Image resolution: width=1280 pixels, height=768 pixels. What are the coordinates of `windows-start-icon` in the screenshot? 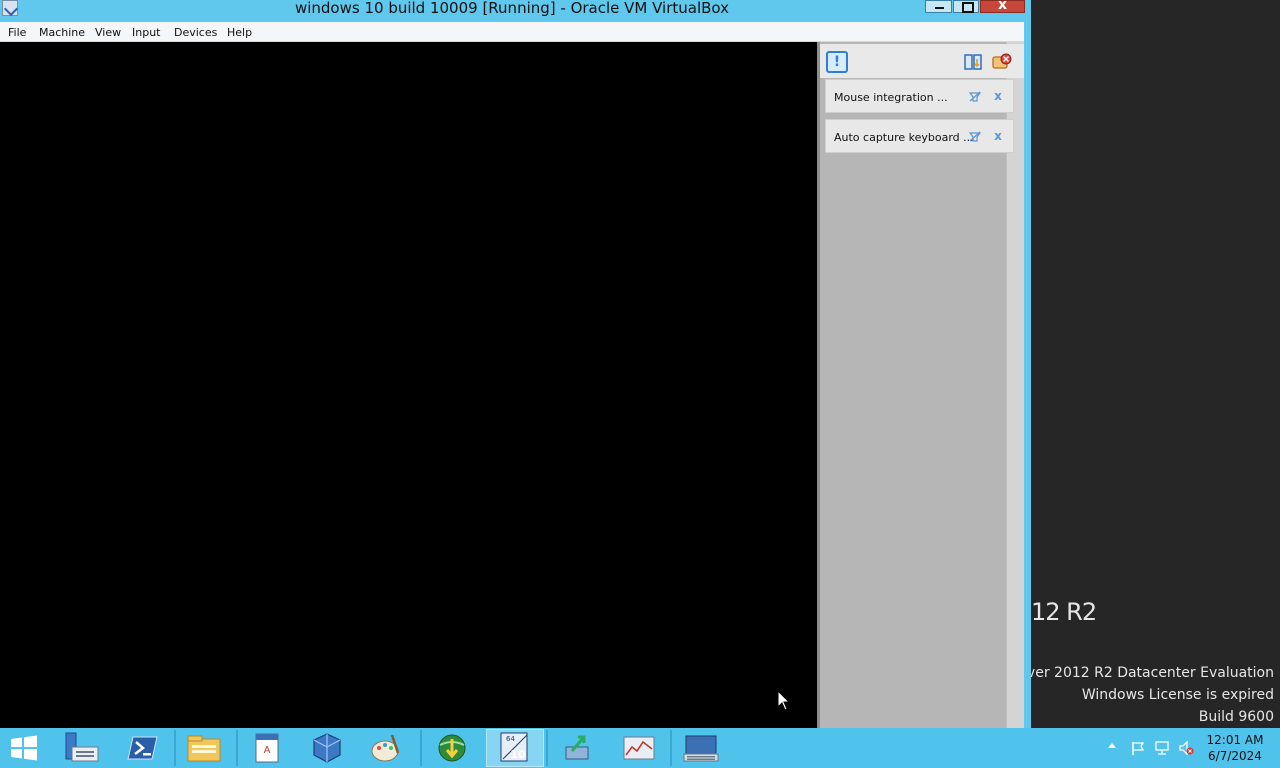 It's located at (24, 748).